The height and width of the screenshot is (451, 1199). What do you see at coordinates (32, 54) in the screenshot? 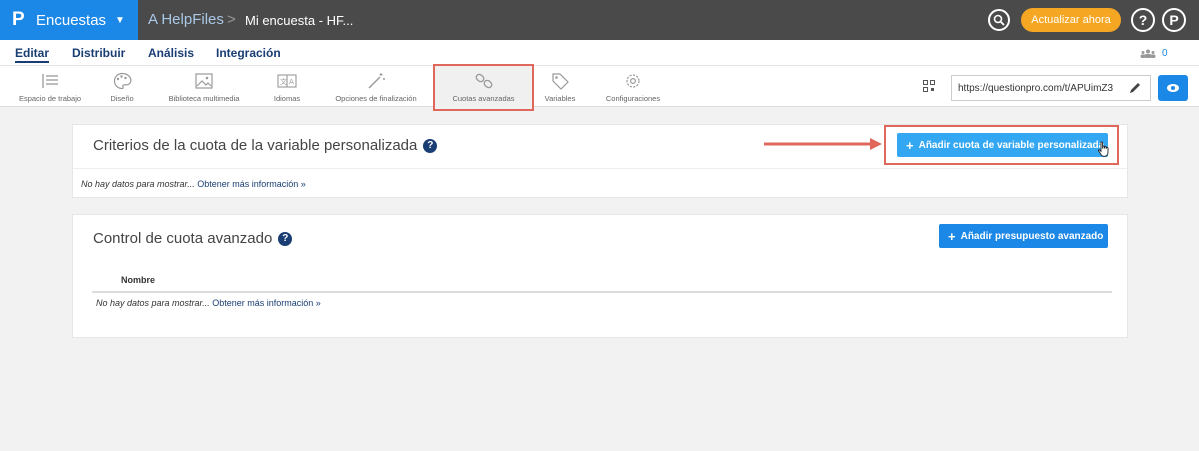
I see `nav-editar: Editar` at bounding box center [32, 54].